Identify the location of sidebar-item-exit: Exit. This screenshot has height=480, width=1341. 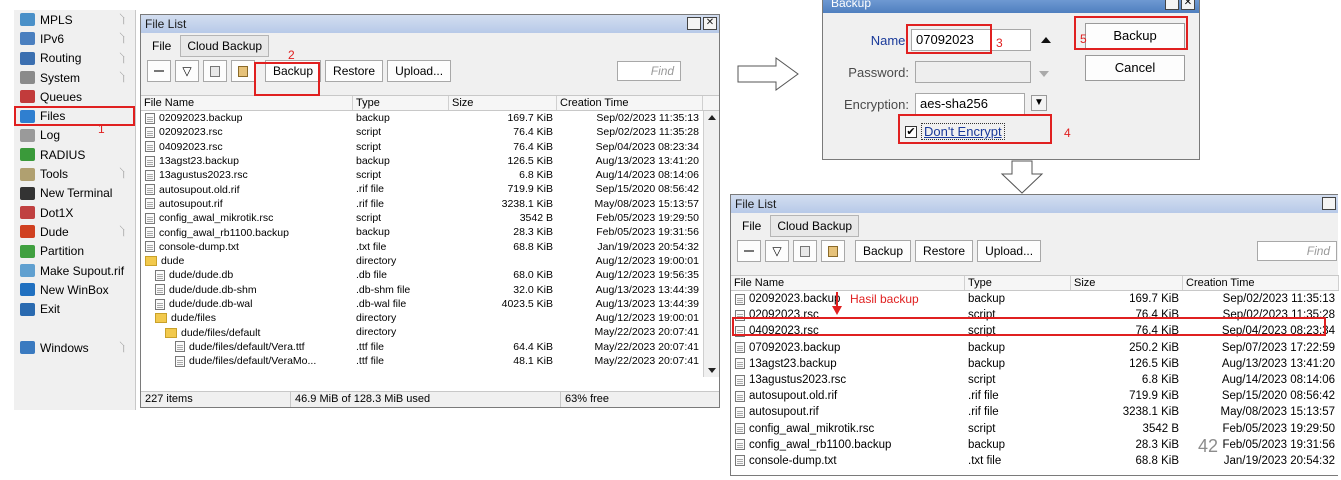
(74, 308).